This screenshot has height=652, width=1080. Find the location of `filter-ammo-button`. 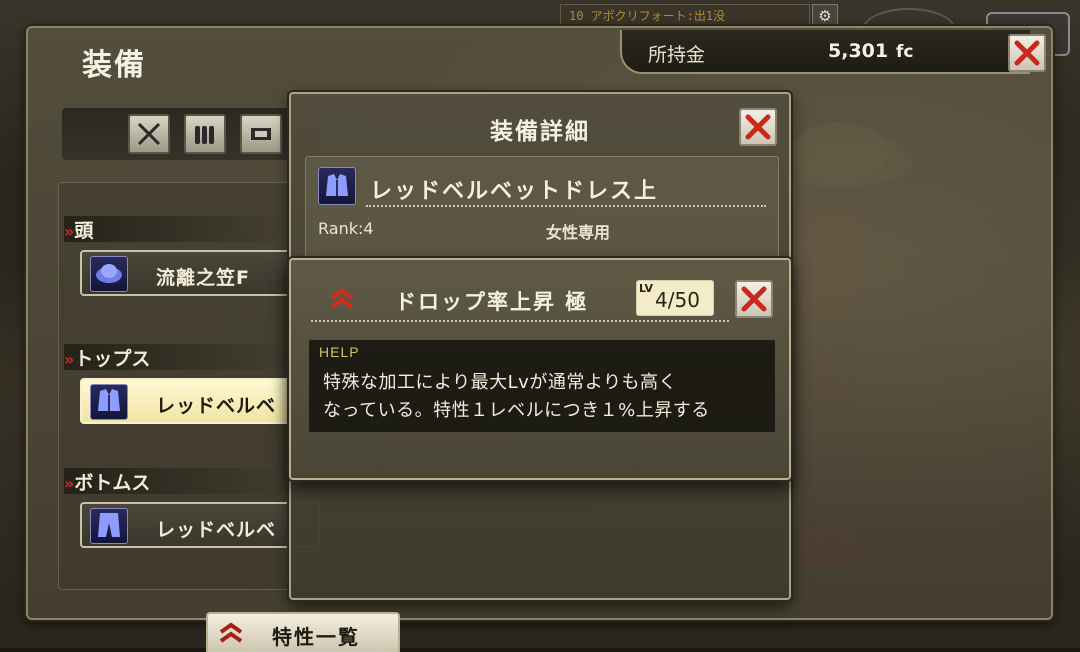

filter-ammo-button is located at coordinates (205, 134).